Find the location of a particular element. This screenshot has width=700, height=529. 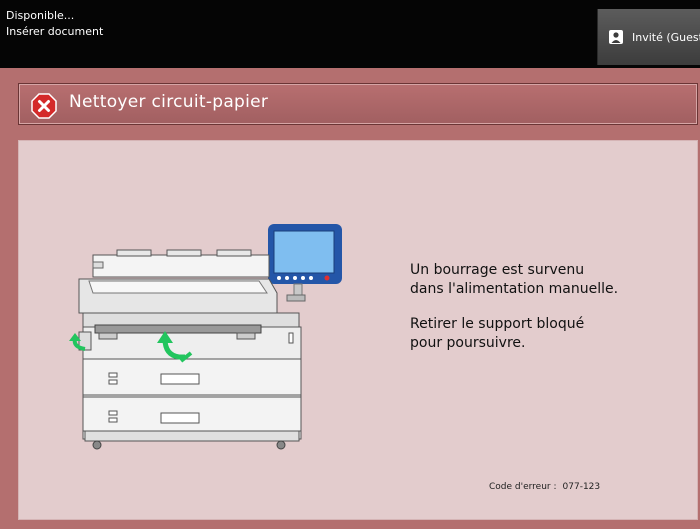

error-code: Code d'erreur : 077-123 is located at coordinates (547, 487).